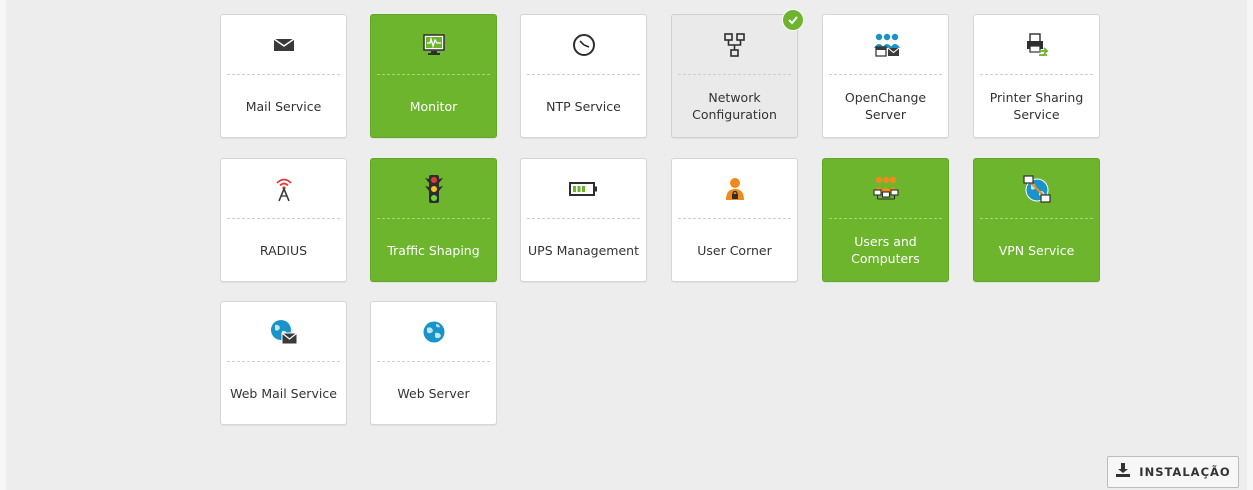 The height and width of the screenshot is (490, 1253). Describe the element at coordinates (885, 250) in the screenshot. I see `tile-label: Users and Computers` at that location.